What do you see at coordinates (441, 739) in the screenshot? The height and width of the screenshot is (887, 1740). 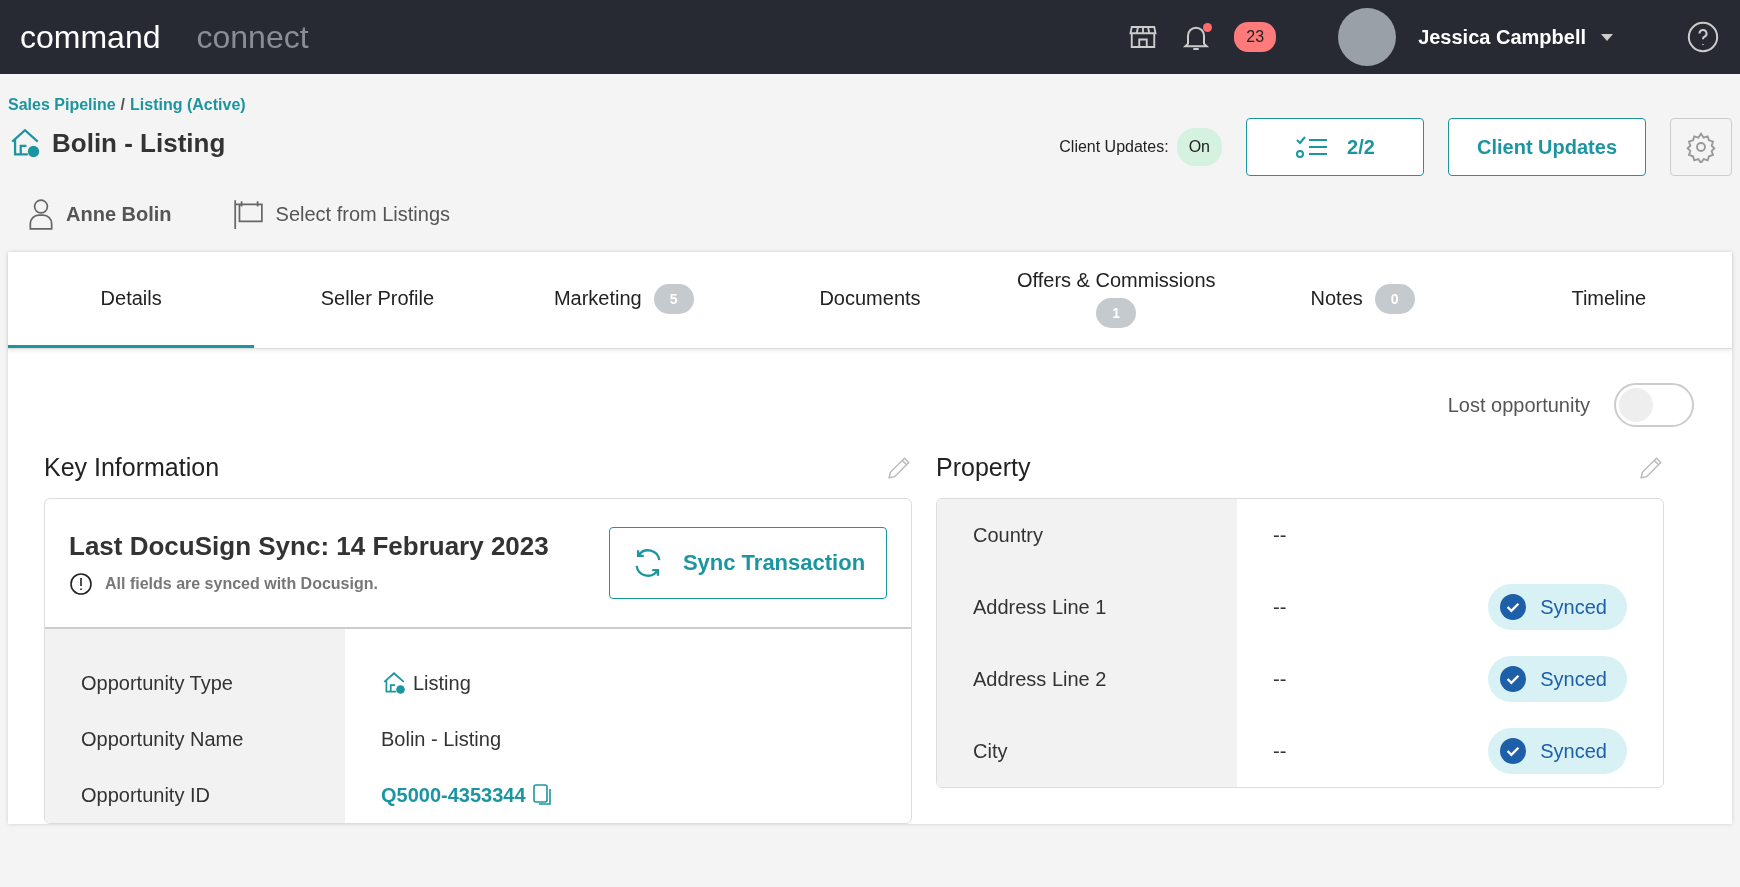 I see `field-value: Bolin - Listing` at bounding box center [441, 739].